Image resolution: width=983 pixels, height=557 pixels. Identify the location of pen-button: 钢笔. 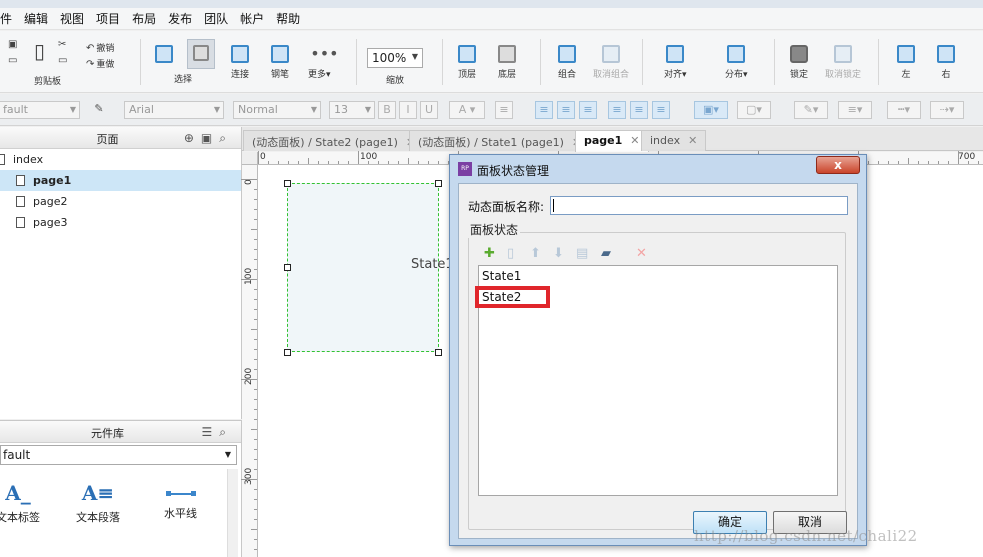
(280, 62).